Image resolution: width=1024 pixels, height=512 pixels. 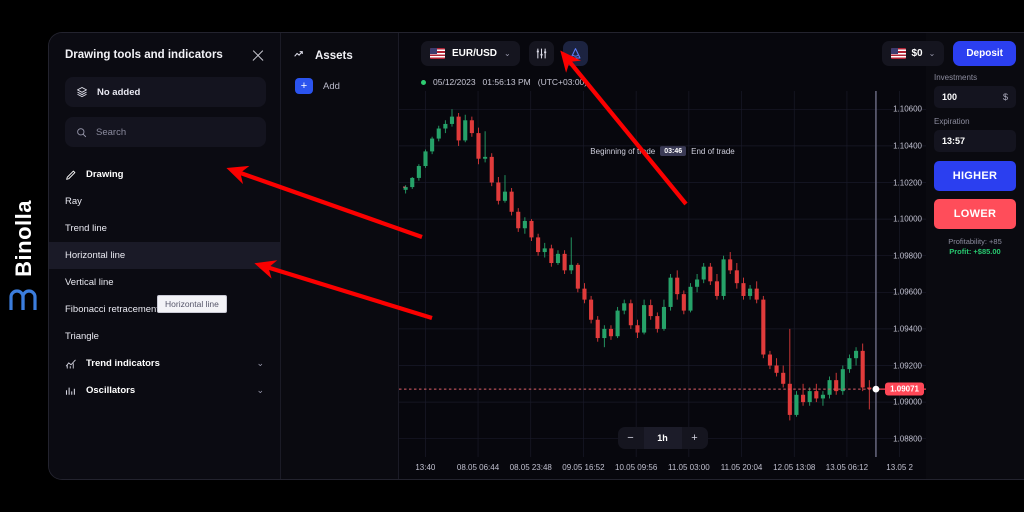 What do you see at coordinates (530, 467) in the screenshot?
I see `time-tick: 08.05 23:48` at bounding box center [530, 467].